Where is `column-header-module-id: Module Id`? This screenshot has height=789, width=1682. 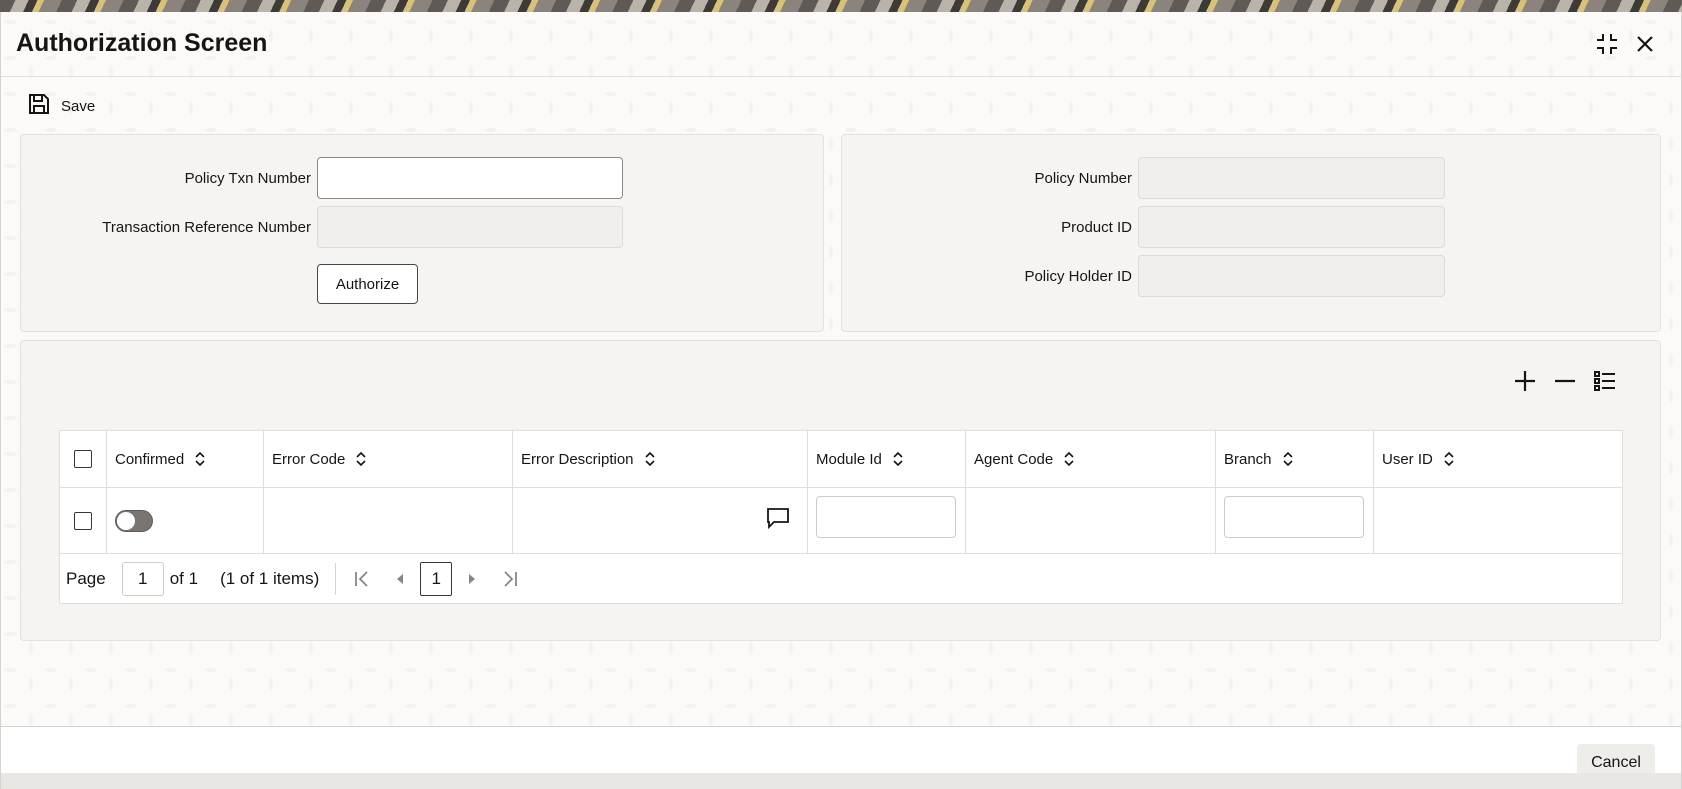 column-header-module-id: Module Id is located at coordinates (887, 459).